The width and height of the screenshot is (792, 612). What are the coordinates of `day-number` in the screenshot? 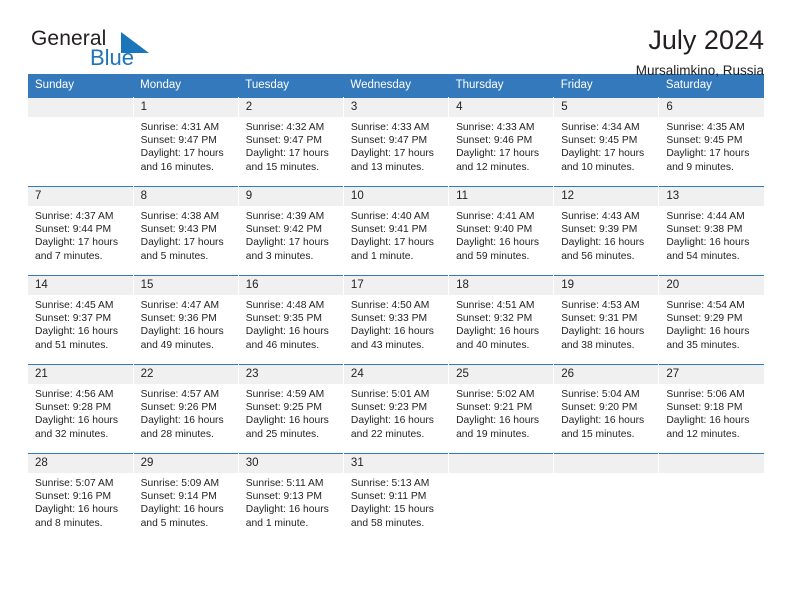 It's located at (606, 463).